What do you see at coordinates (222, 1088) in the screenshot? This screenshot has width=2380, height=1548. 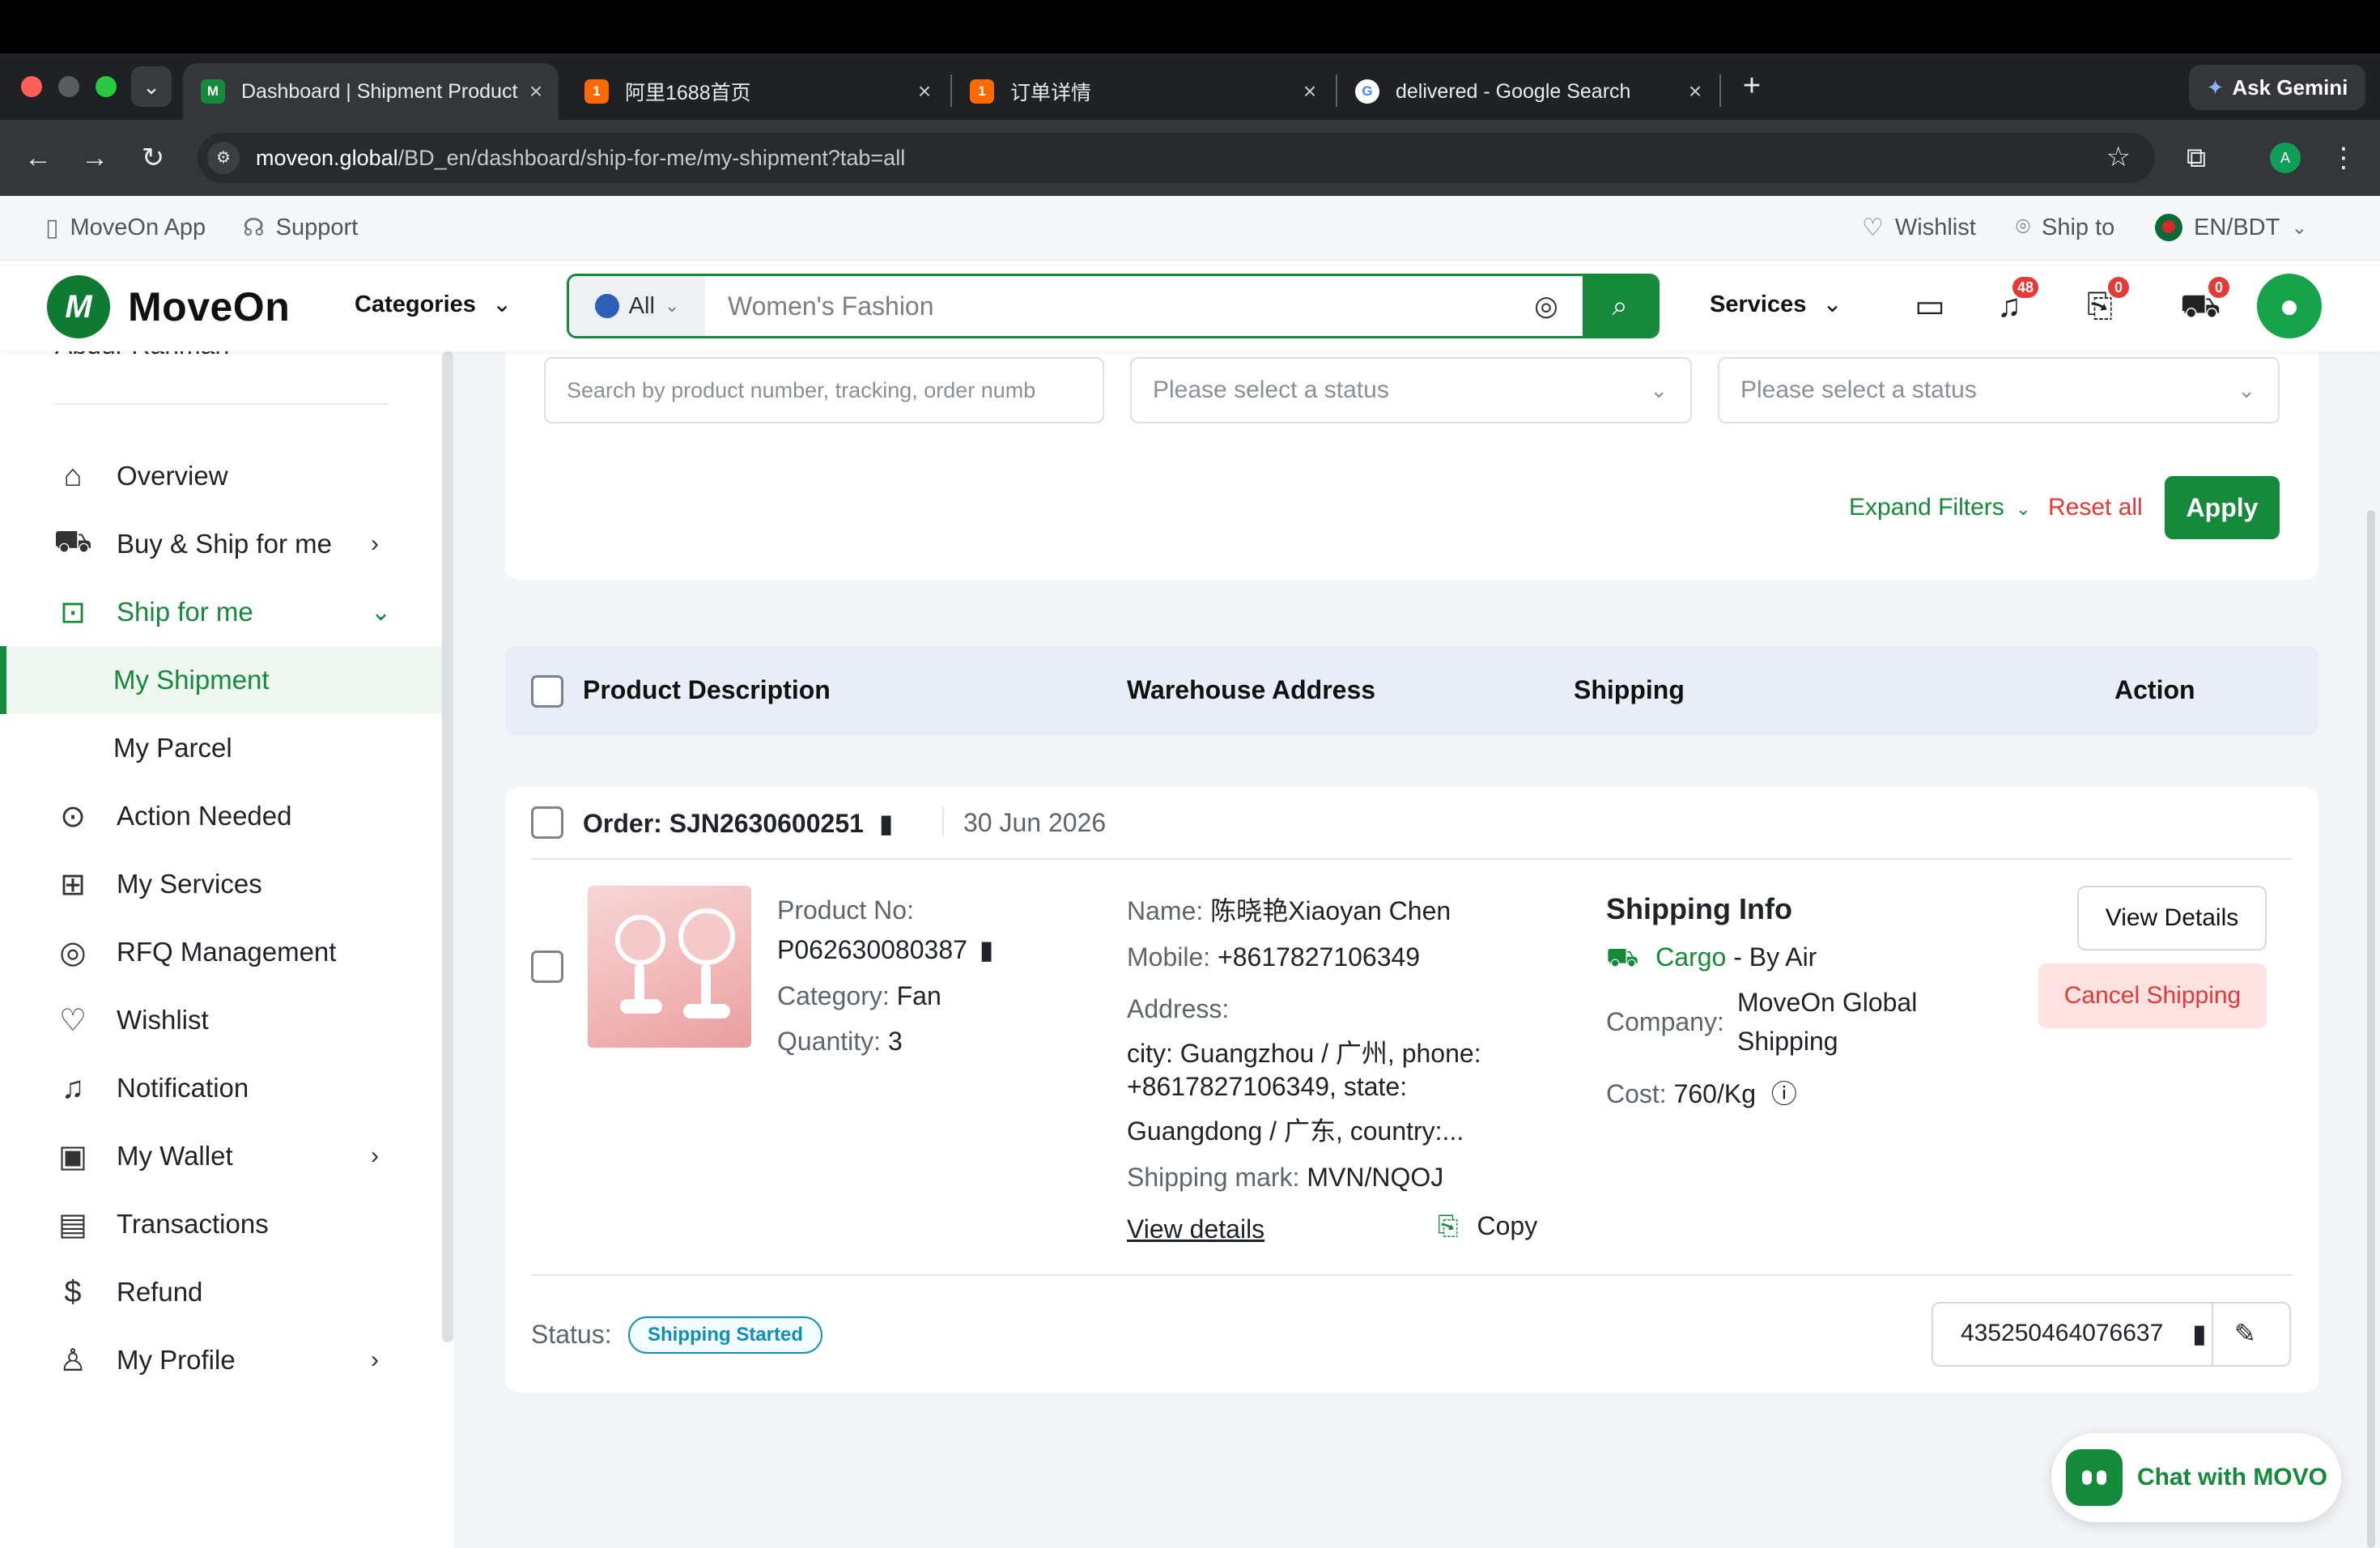 I see `sidebar-item-notification: ♫ Notification` at bounding box center [222, 1088].